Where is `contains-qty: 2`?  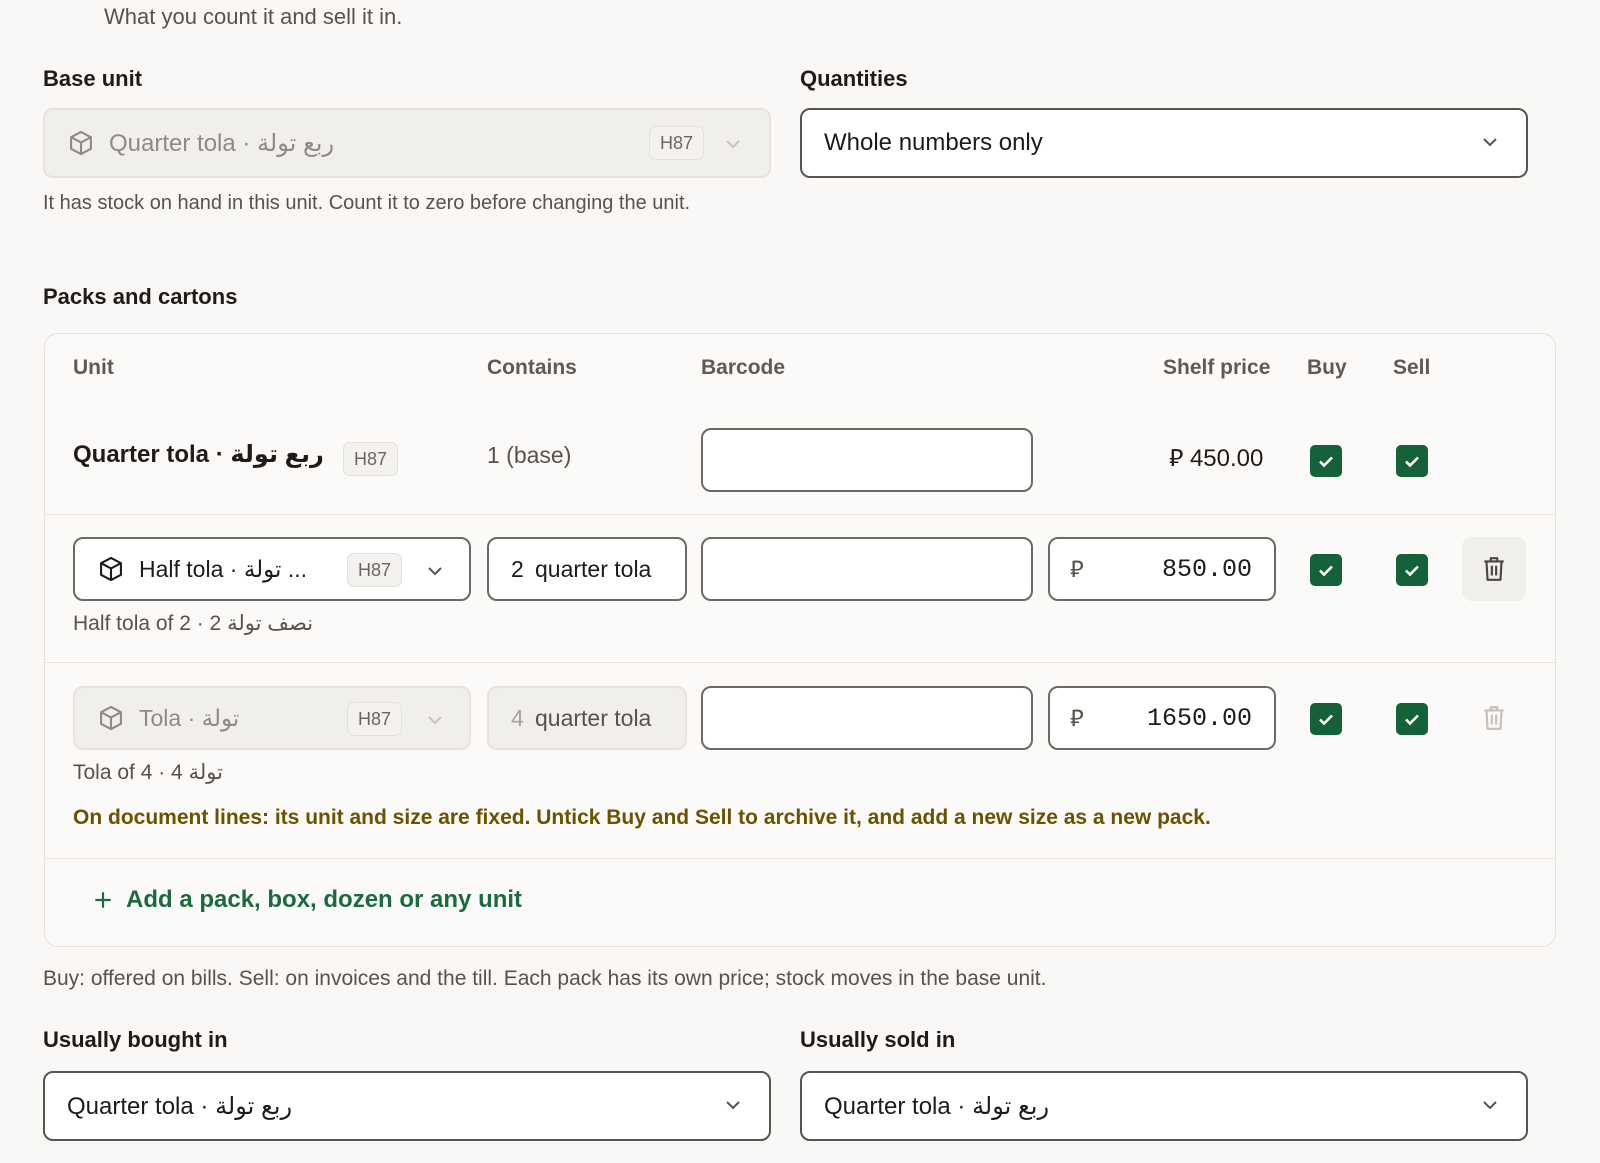 contains-qty: 2 is located at coordinates (517, 568).